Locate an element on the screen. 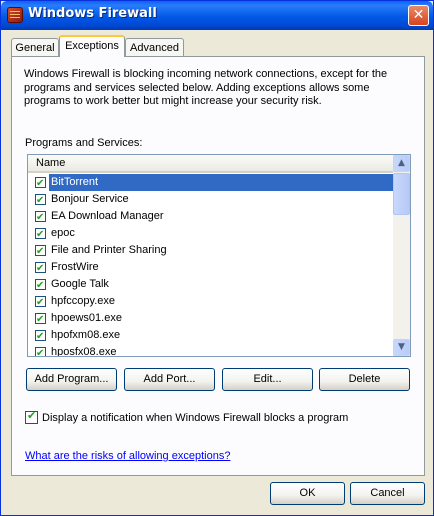  scroll-thumb is located at coordinates (401, 194).